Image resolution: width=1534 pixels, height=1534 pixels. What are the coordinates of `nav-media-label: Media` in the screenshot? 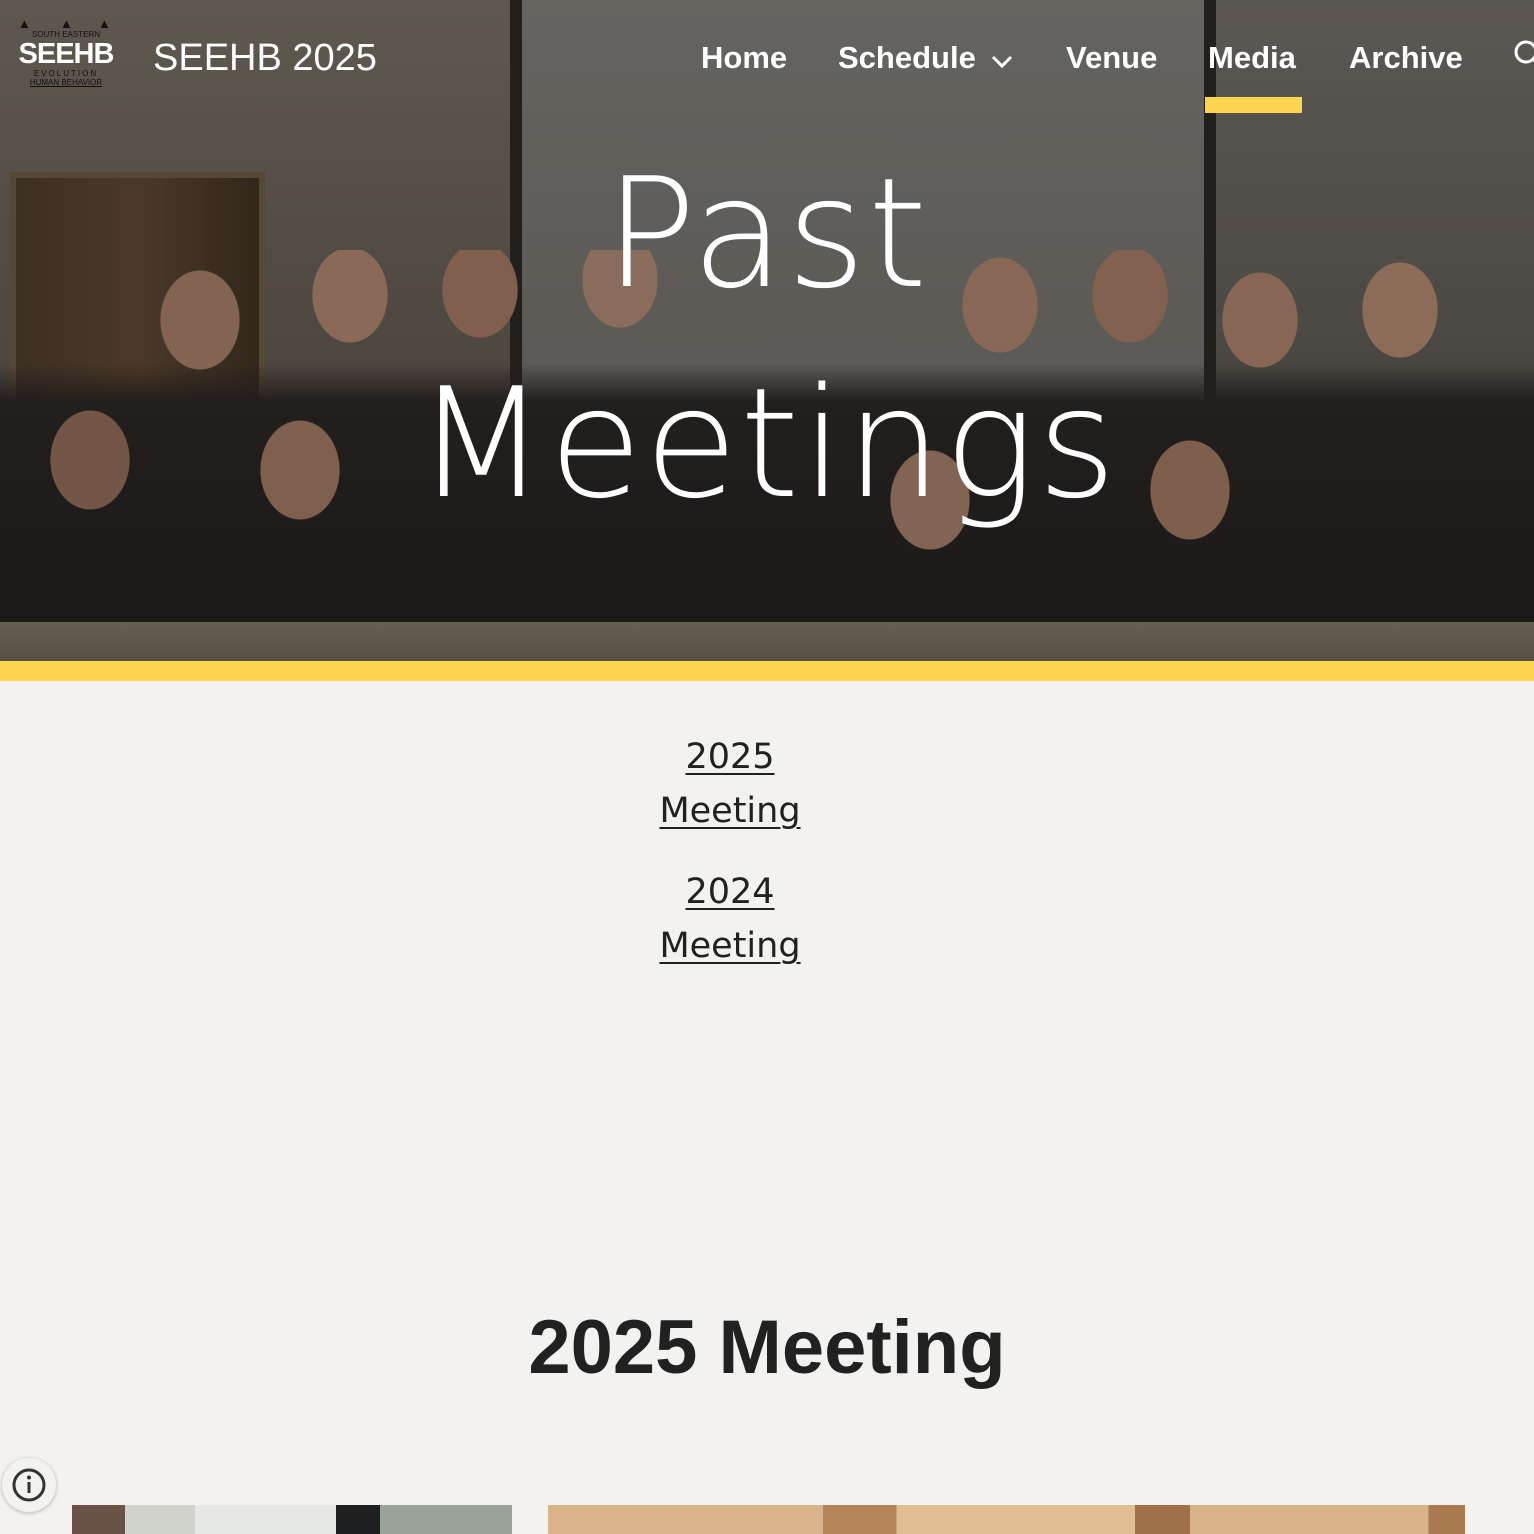 It's located at (1252, 57).